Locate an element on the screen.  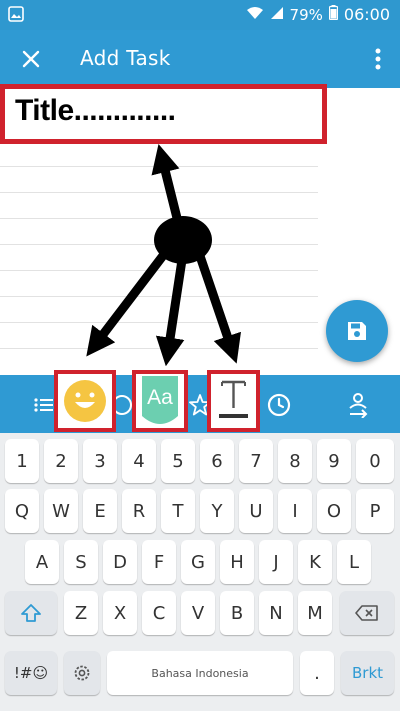
shift-icon is located at coordinates (31, 613).